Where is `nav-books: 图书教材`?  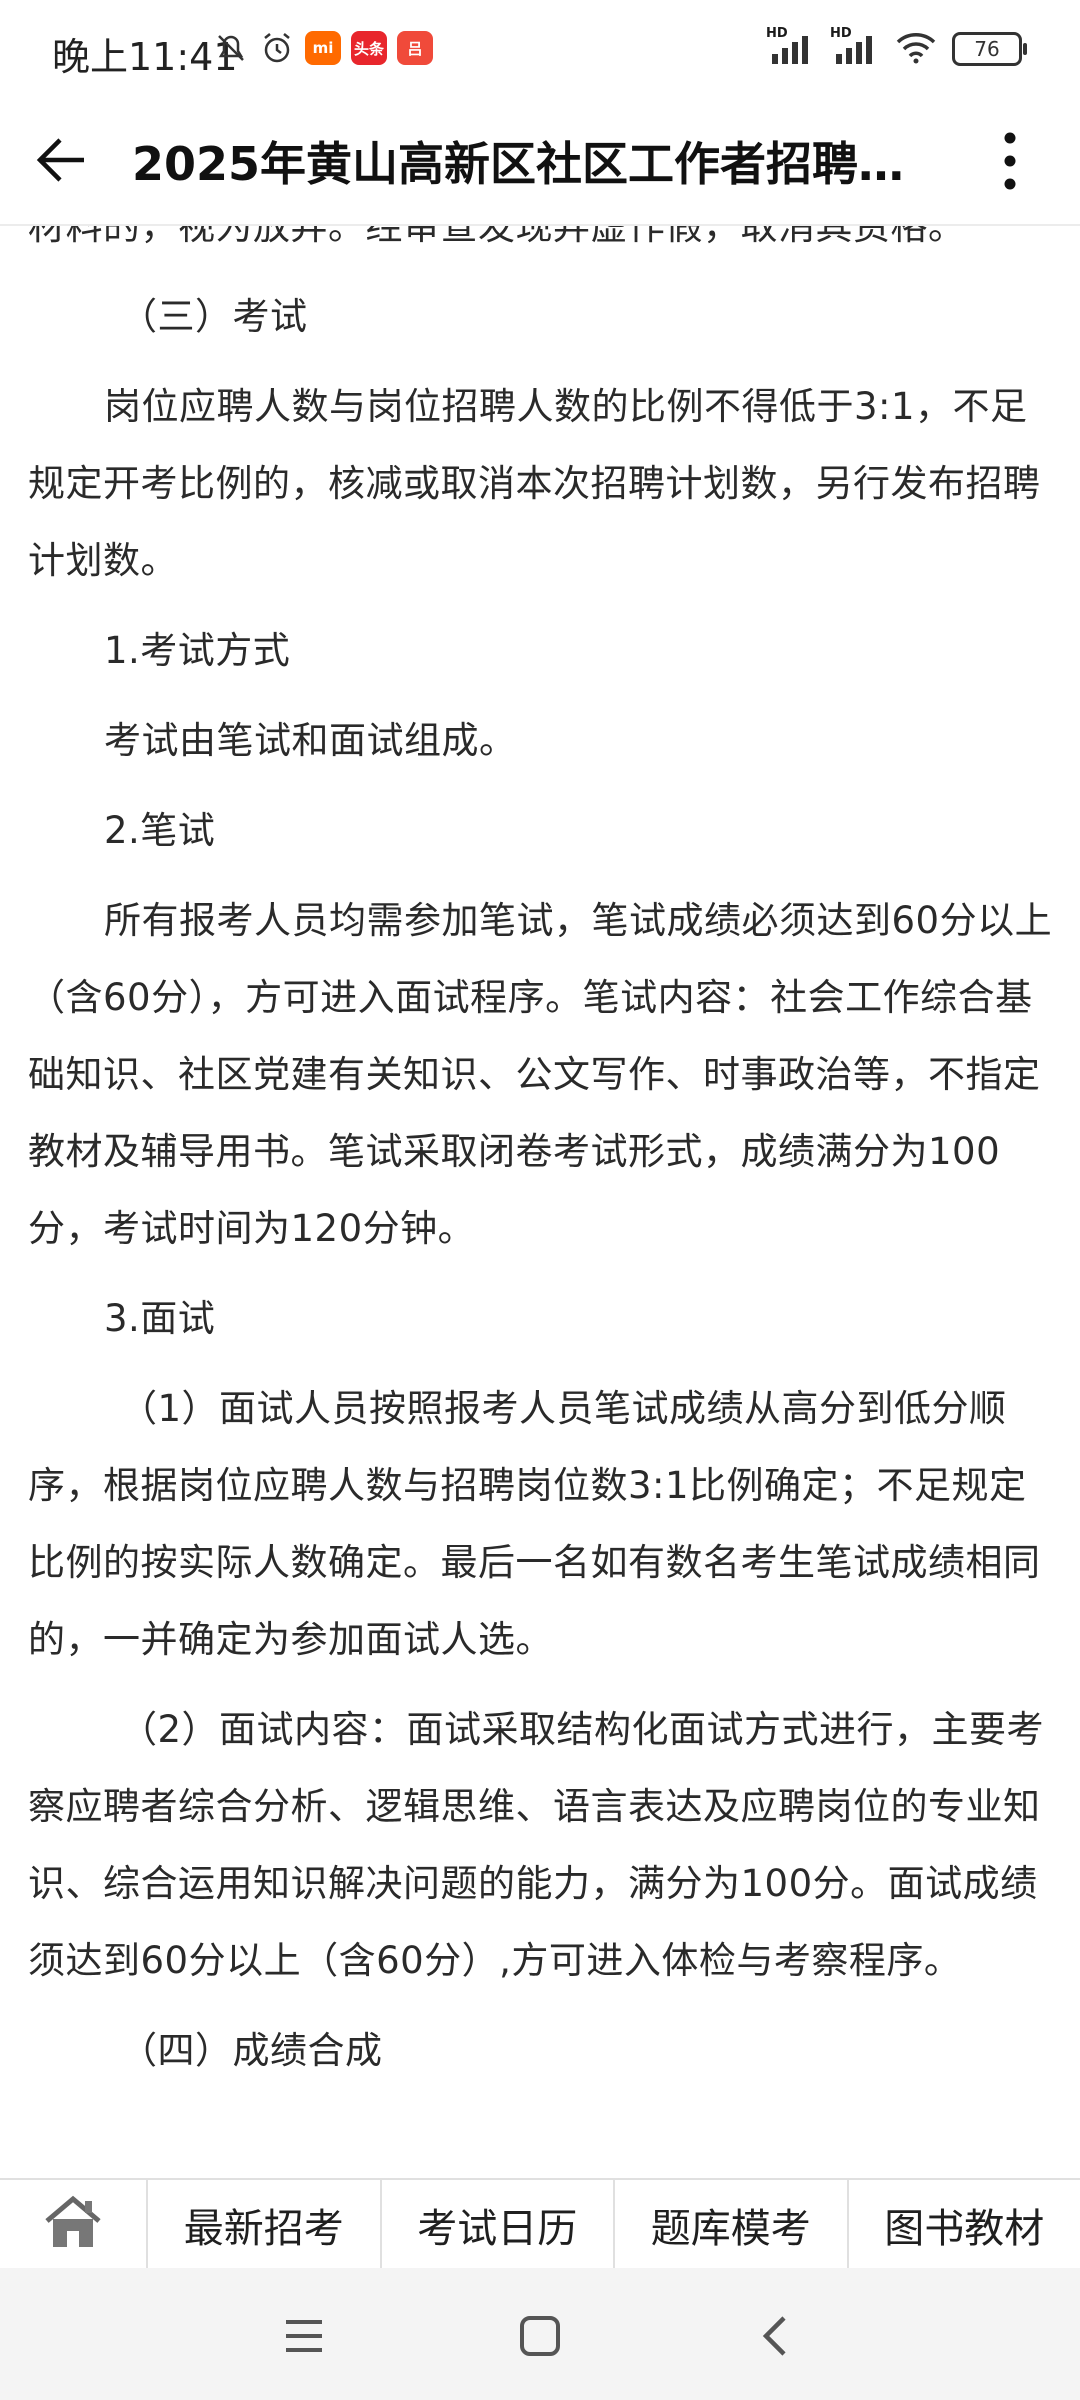 nav-books: 图书教材 is located at coordinates (964, 2225).